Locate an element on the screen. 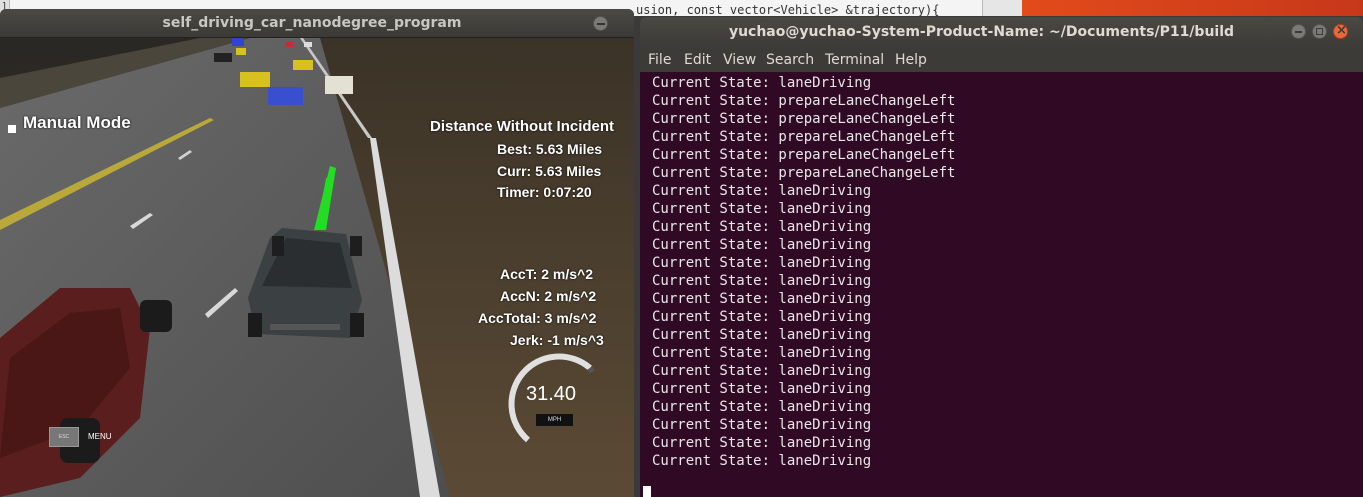 Image resolution: width=1363 pixels, height=497 pixels. simulator-close-button is located at coordinates (600, 23).